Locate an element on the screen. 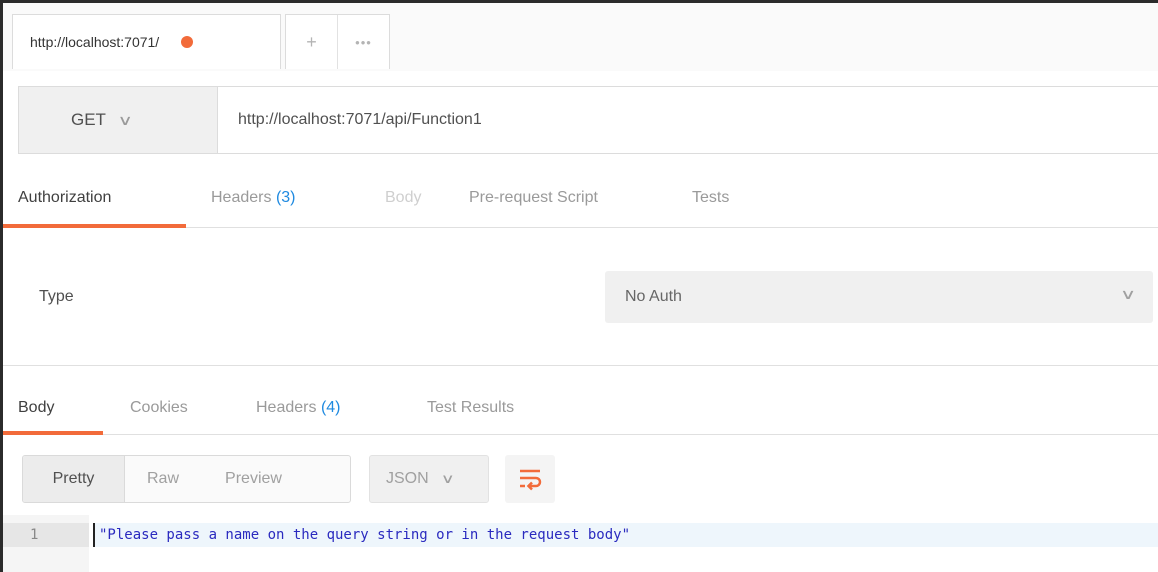 The width and height of the screenshot is (1158, 572). url-text: http://localhost:7071/api/Function1 is located at coordinates (360, 119).